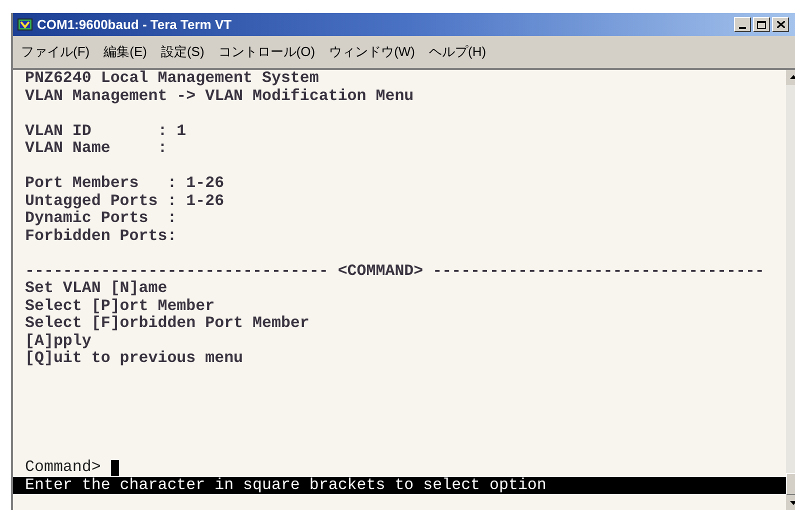 This screenshot has height=510, width=795. I want to click on menu-item: ウィンドウ(W), so click(372, 52).